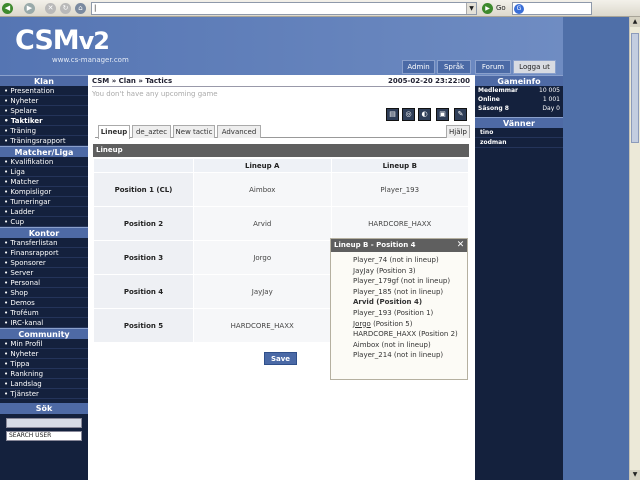 This screenshot has height=480, width=640. What do you see at coordinates (392, 114) in the screenshot?
I see `lineup-icon: ▤` at bounding box center [392, 114].